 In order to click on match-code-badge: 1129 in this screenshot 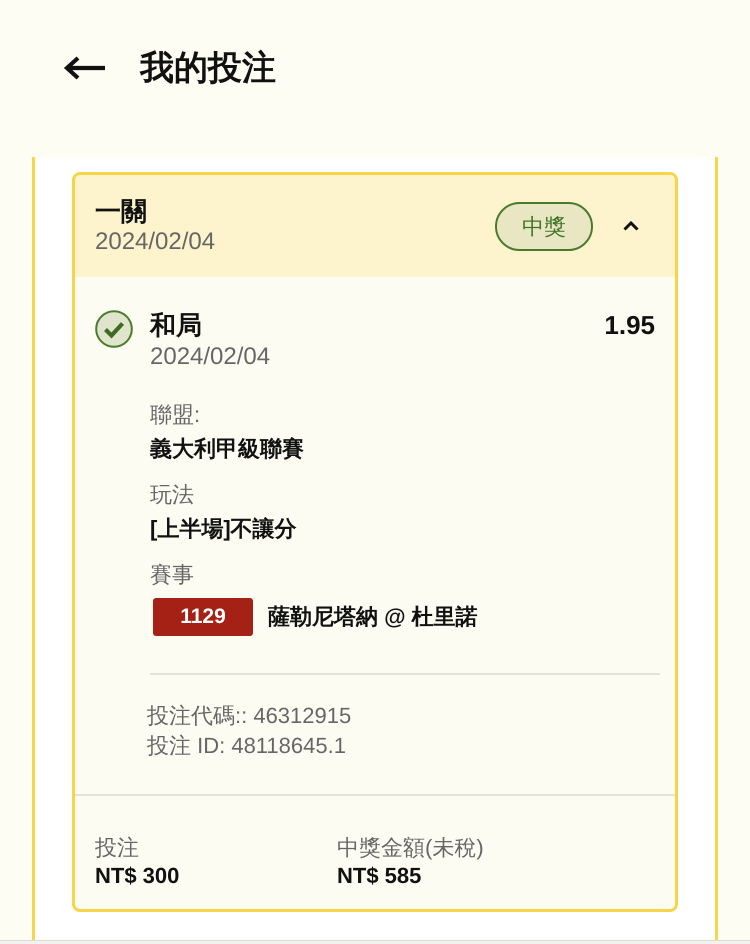, I will do `click(203, 617)`.